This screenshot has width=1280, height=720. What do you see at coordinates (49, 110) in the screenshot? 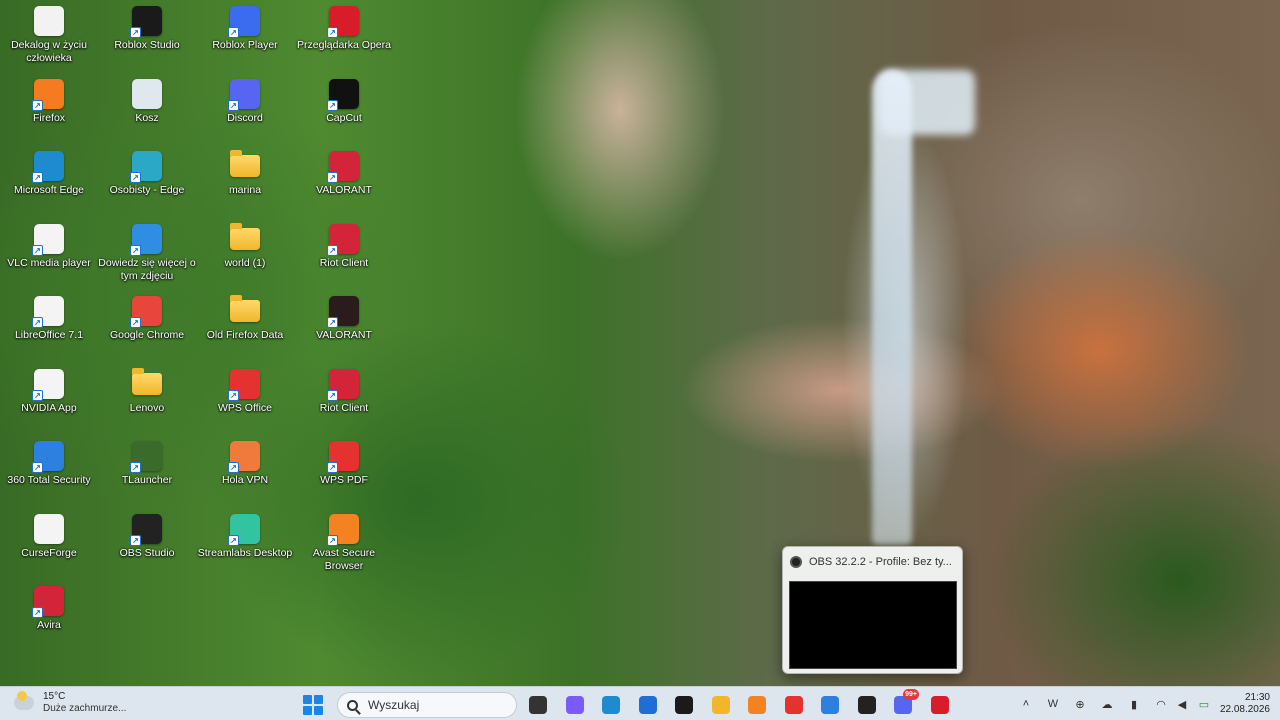
I see `desktop-icon-firefox: ↗ Firefox` at bounding box center [49, 110].